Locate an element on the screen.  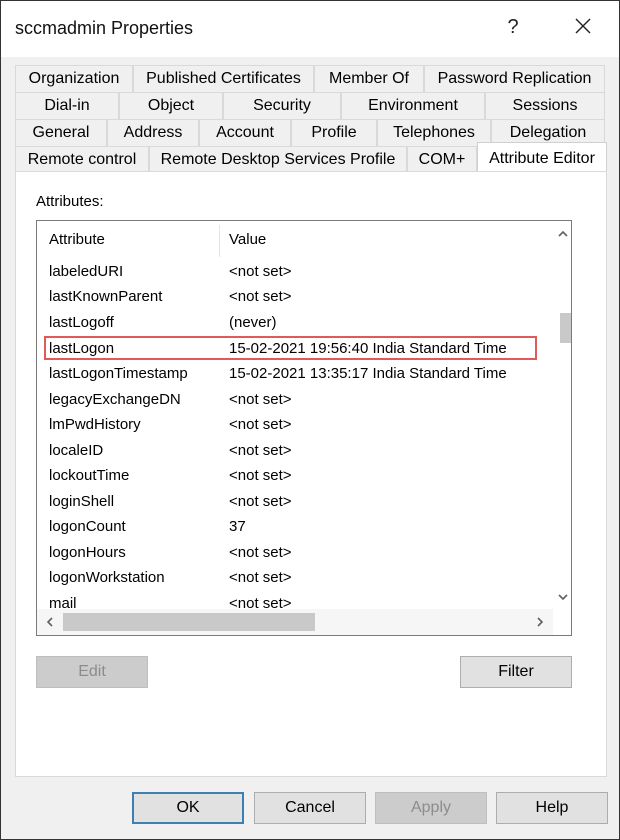
tab-sessions: Sessions is located at coordinates (545, 105).